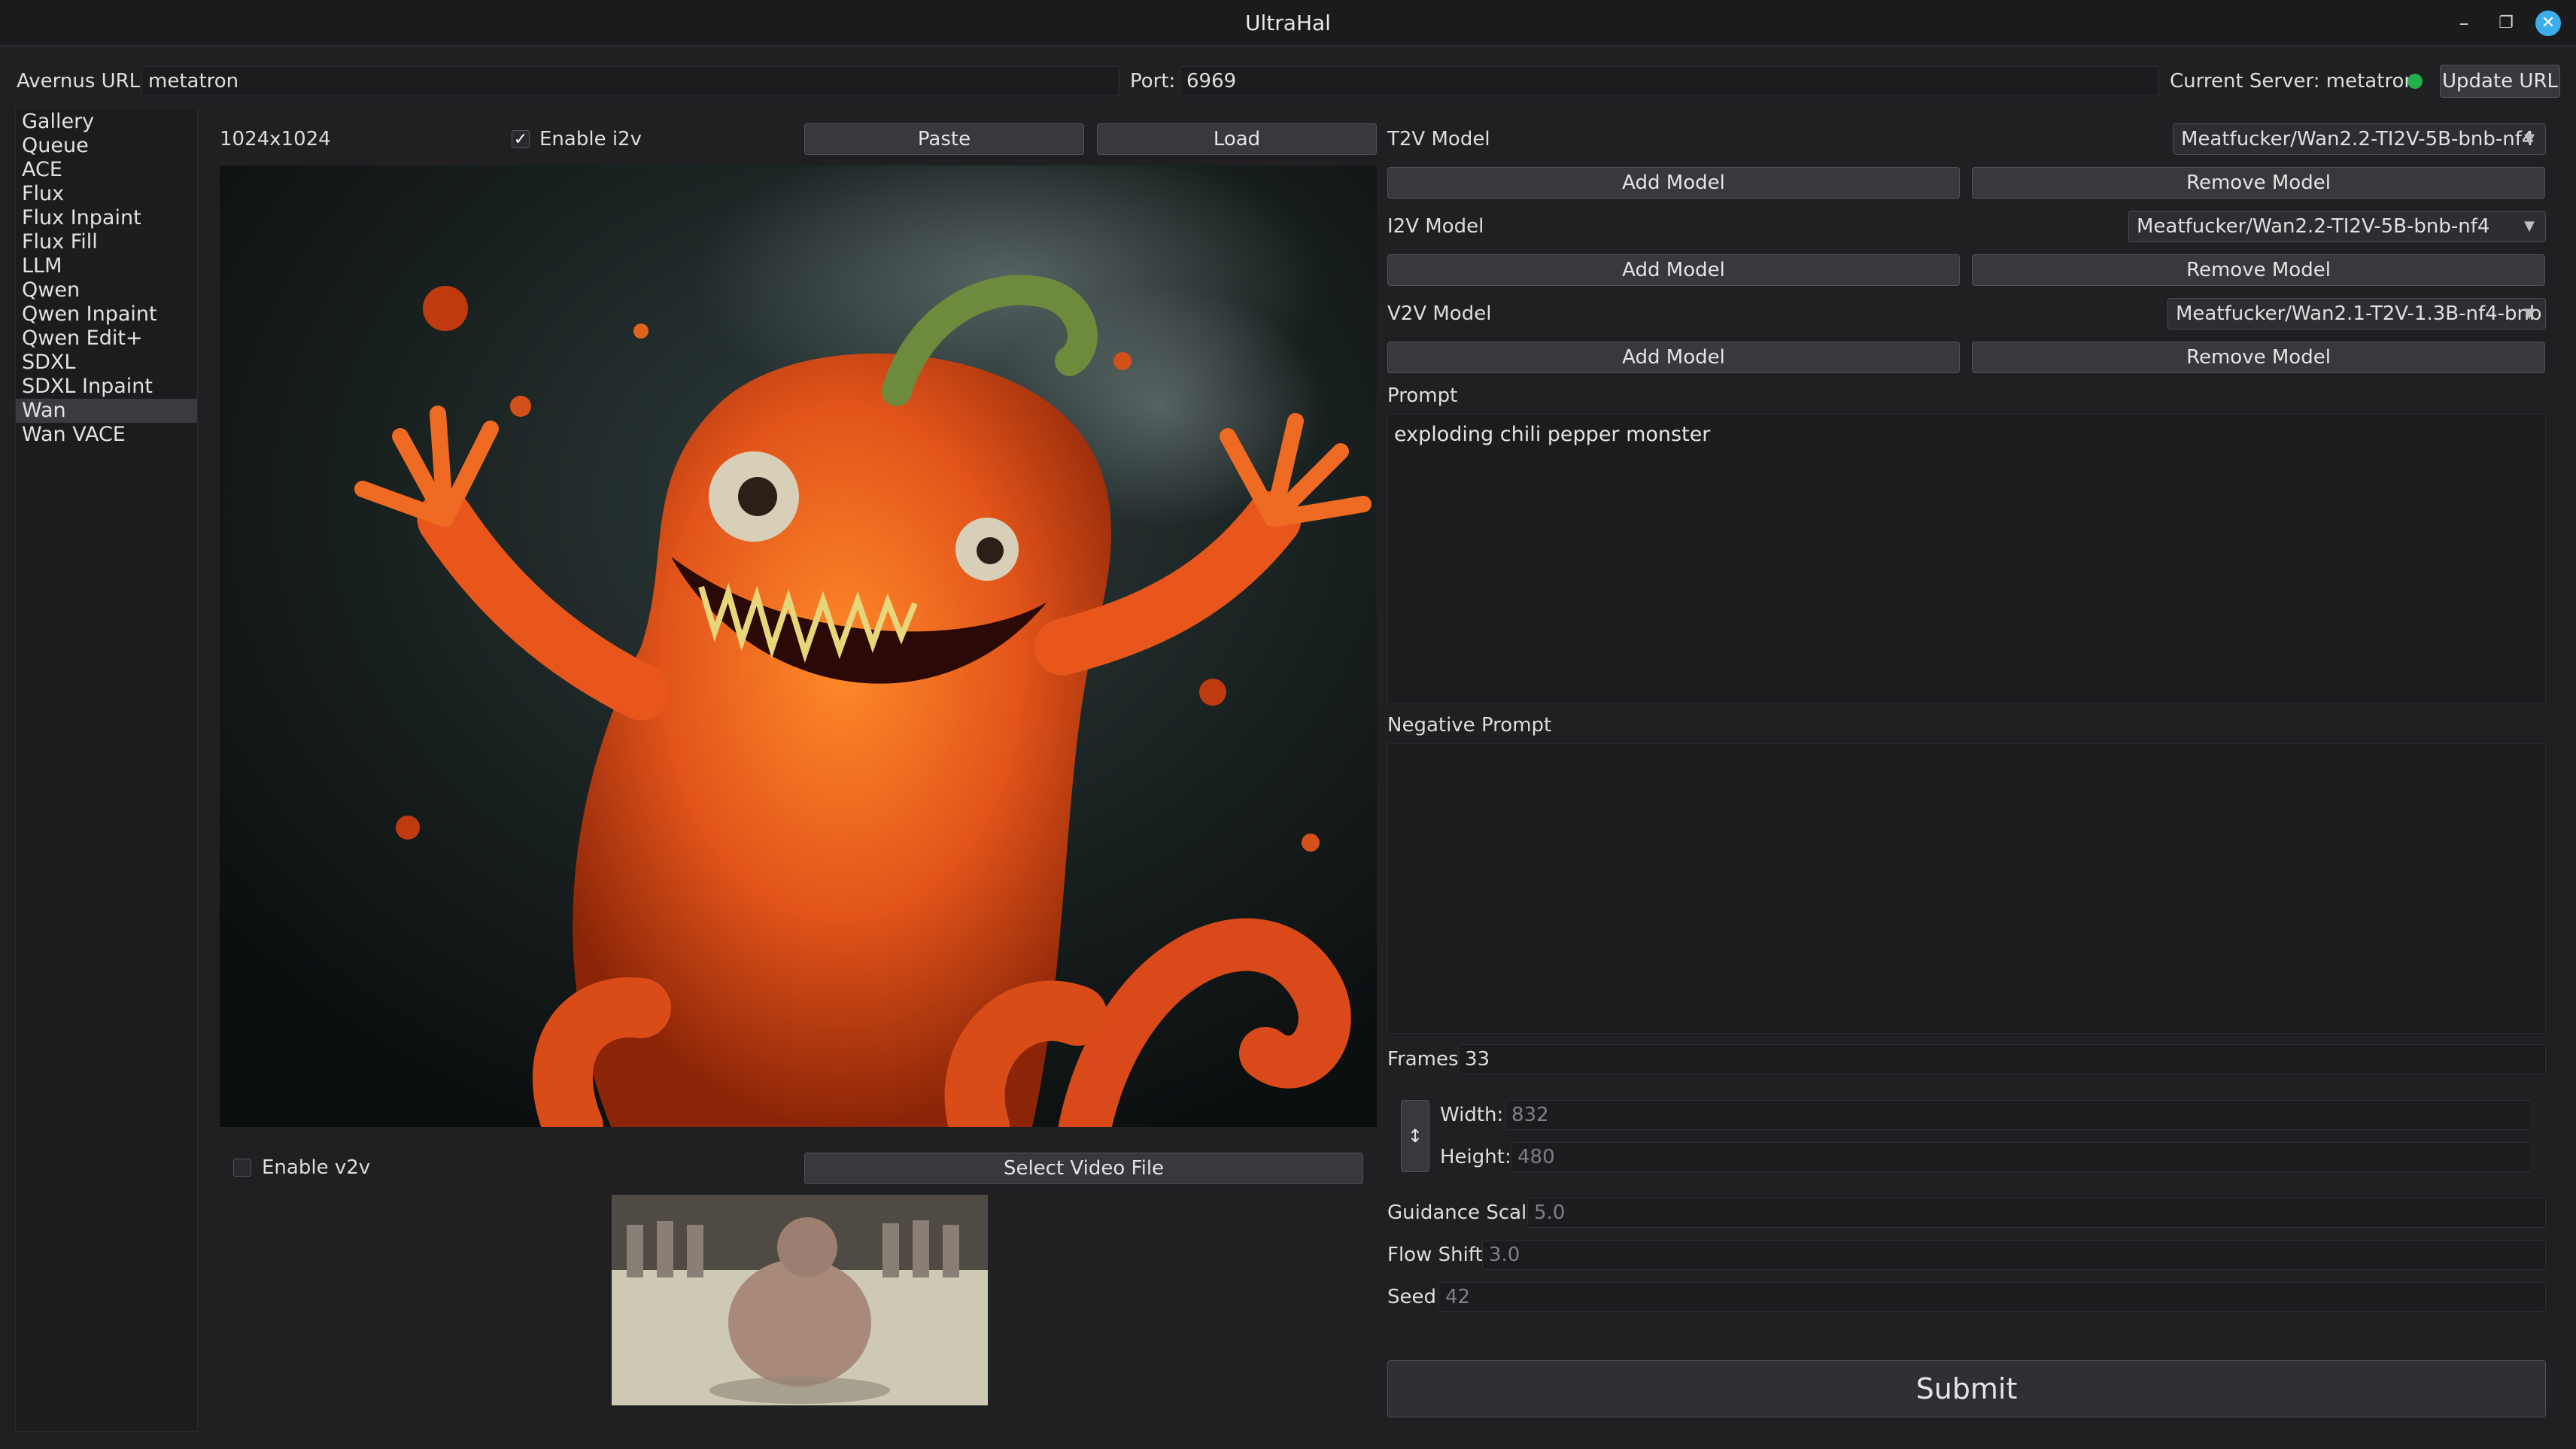  Describe the element at coordinates (316, 1167) in the screenshot. I see `enable-v2v-label: Enable v2v` at that location.